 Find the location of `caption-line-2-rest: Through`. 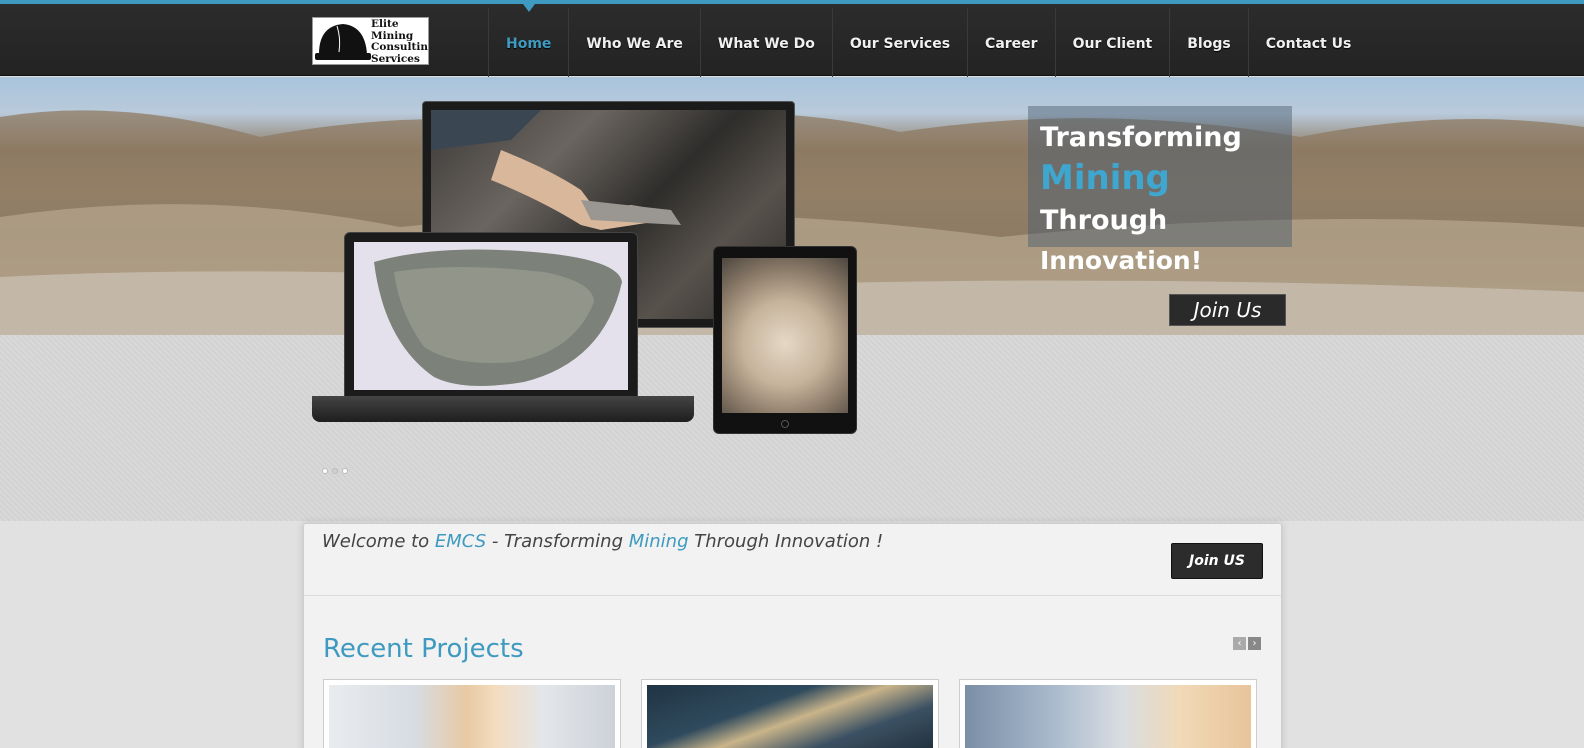

caption-line-2-rest: Through is located at coordinates (1104, 220).